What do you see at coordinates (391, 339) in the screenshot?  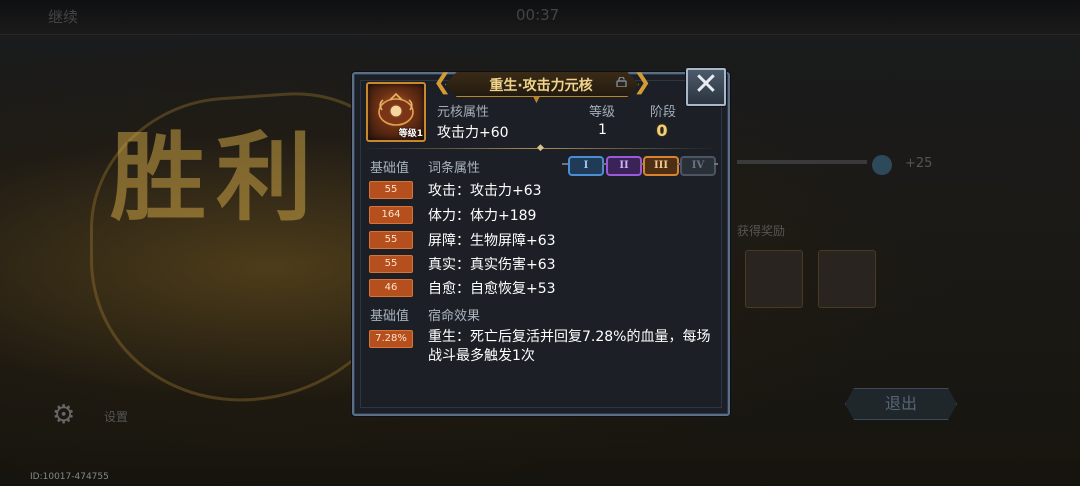 I see `fate-base-value: 7.28%` at bounding box center [391, 339].